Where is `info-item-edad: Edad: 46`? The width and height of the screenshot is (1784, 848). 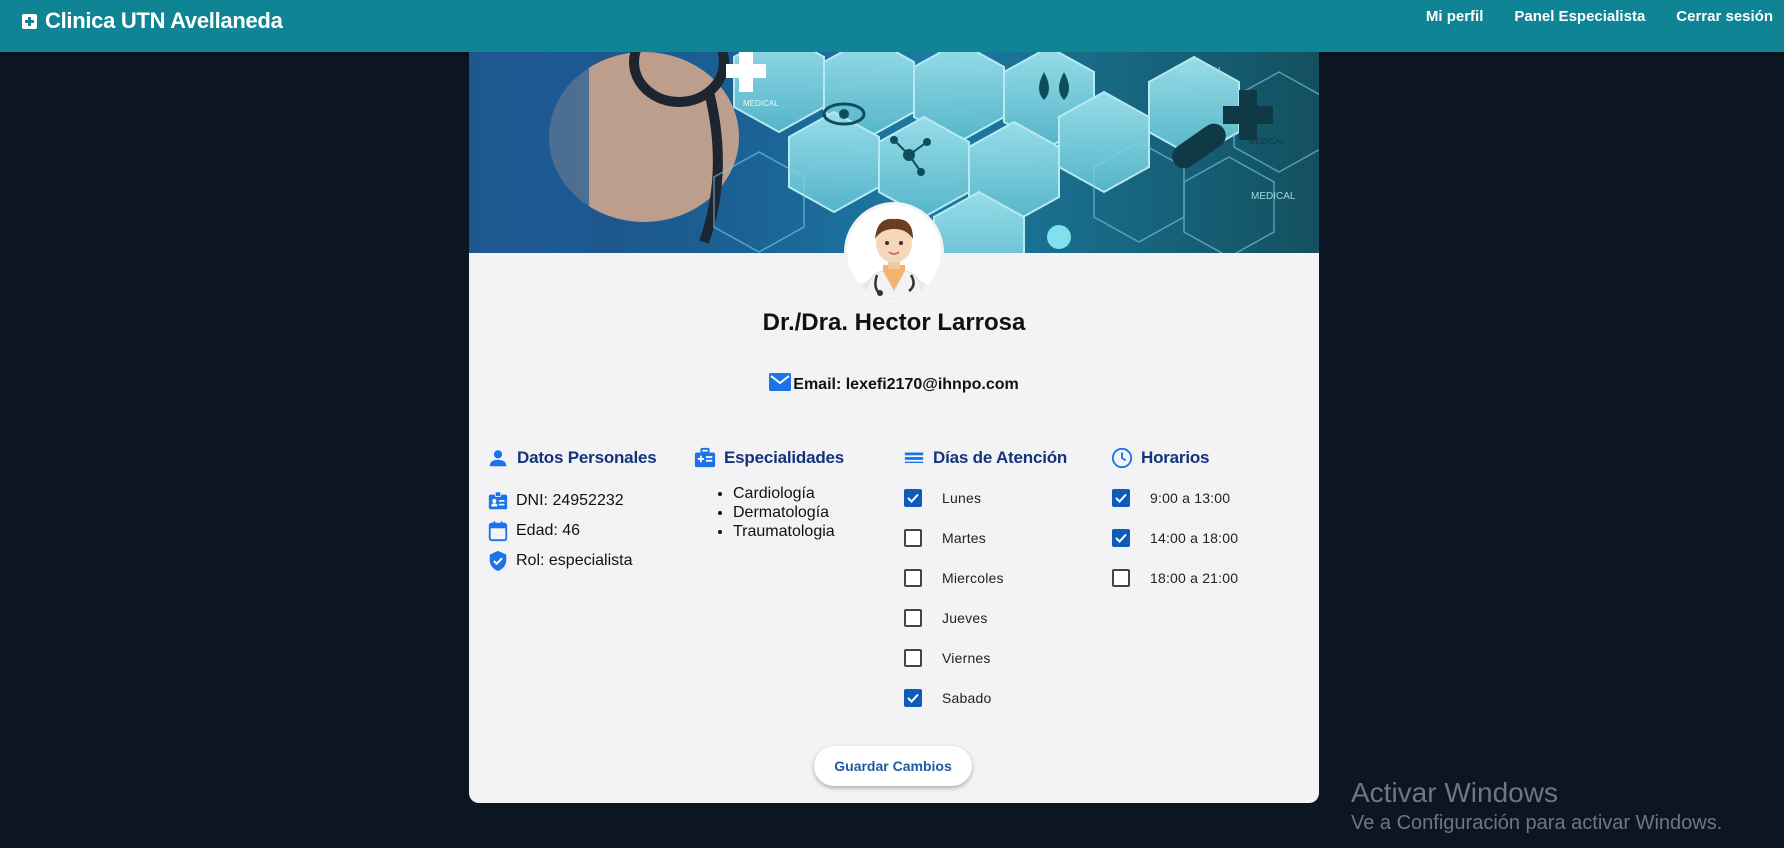
info-item-edad: Edad: 46 is located at coordinates (587, 531).